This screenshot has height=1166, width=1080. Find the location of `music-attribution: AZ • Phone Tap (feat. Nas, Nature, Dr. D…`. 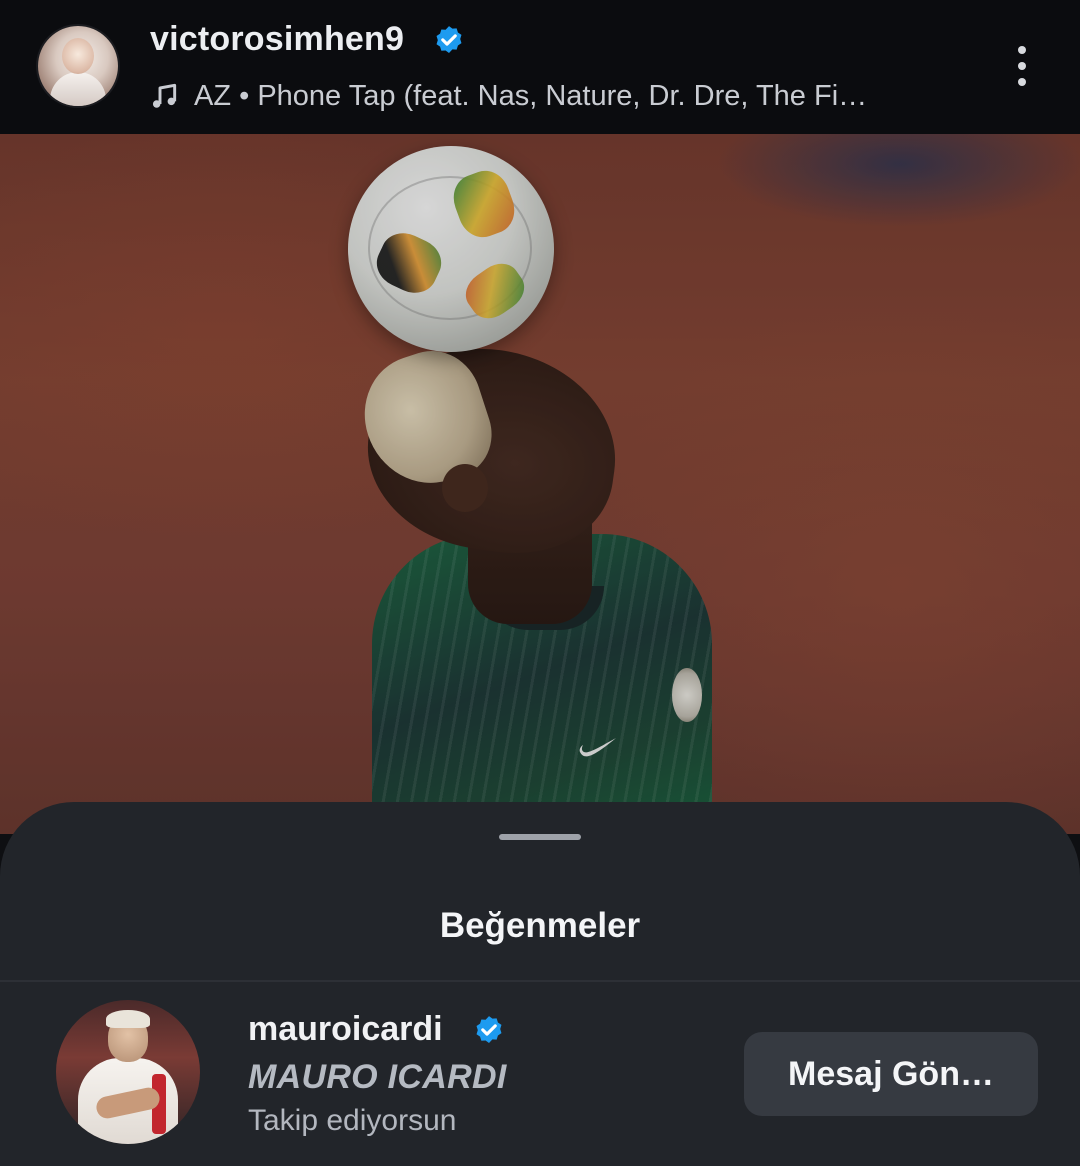

music-attribution: AZ • Phone Tap (feat. Nas, Nature, Dr. D… is located at coordinates (507, 96).